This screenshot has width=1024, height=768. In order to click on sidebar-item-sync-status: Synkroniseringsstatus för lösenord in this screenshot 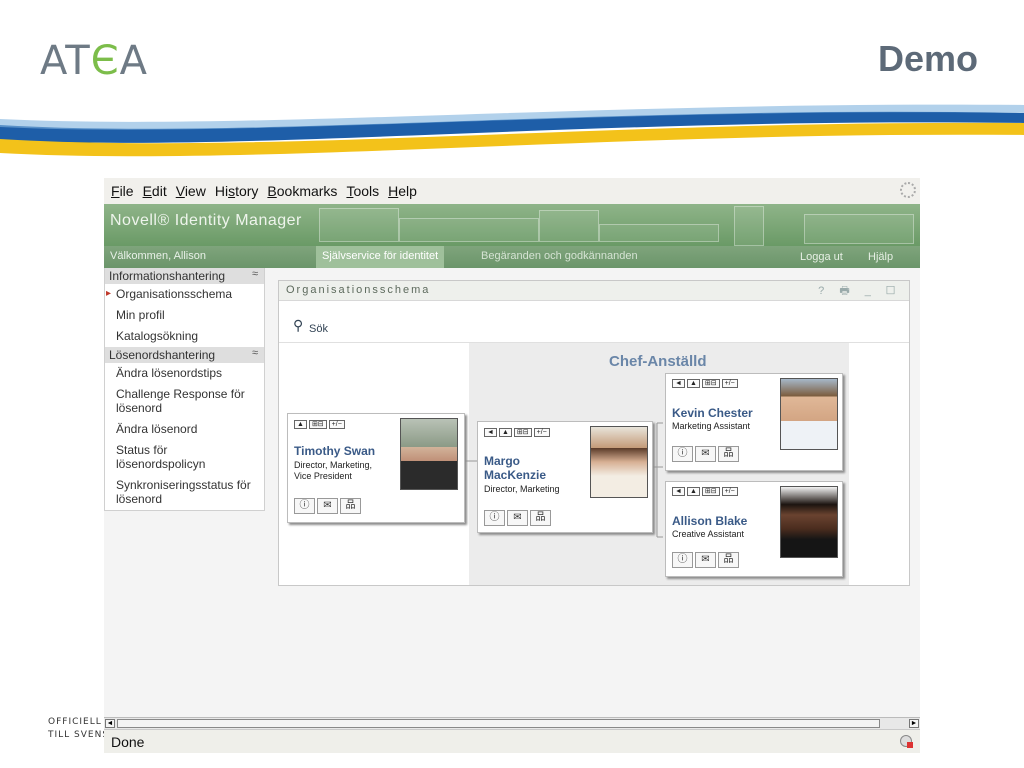, I will do `click(184, 492)`.